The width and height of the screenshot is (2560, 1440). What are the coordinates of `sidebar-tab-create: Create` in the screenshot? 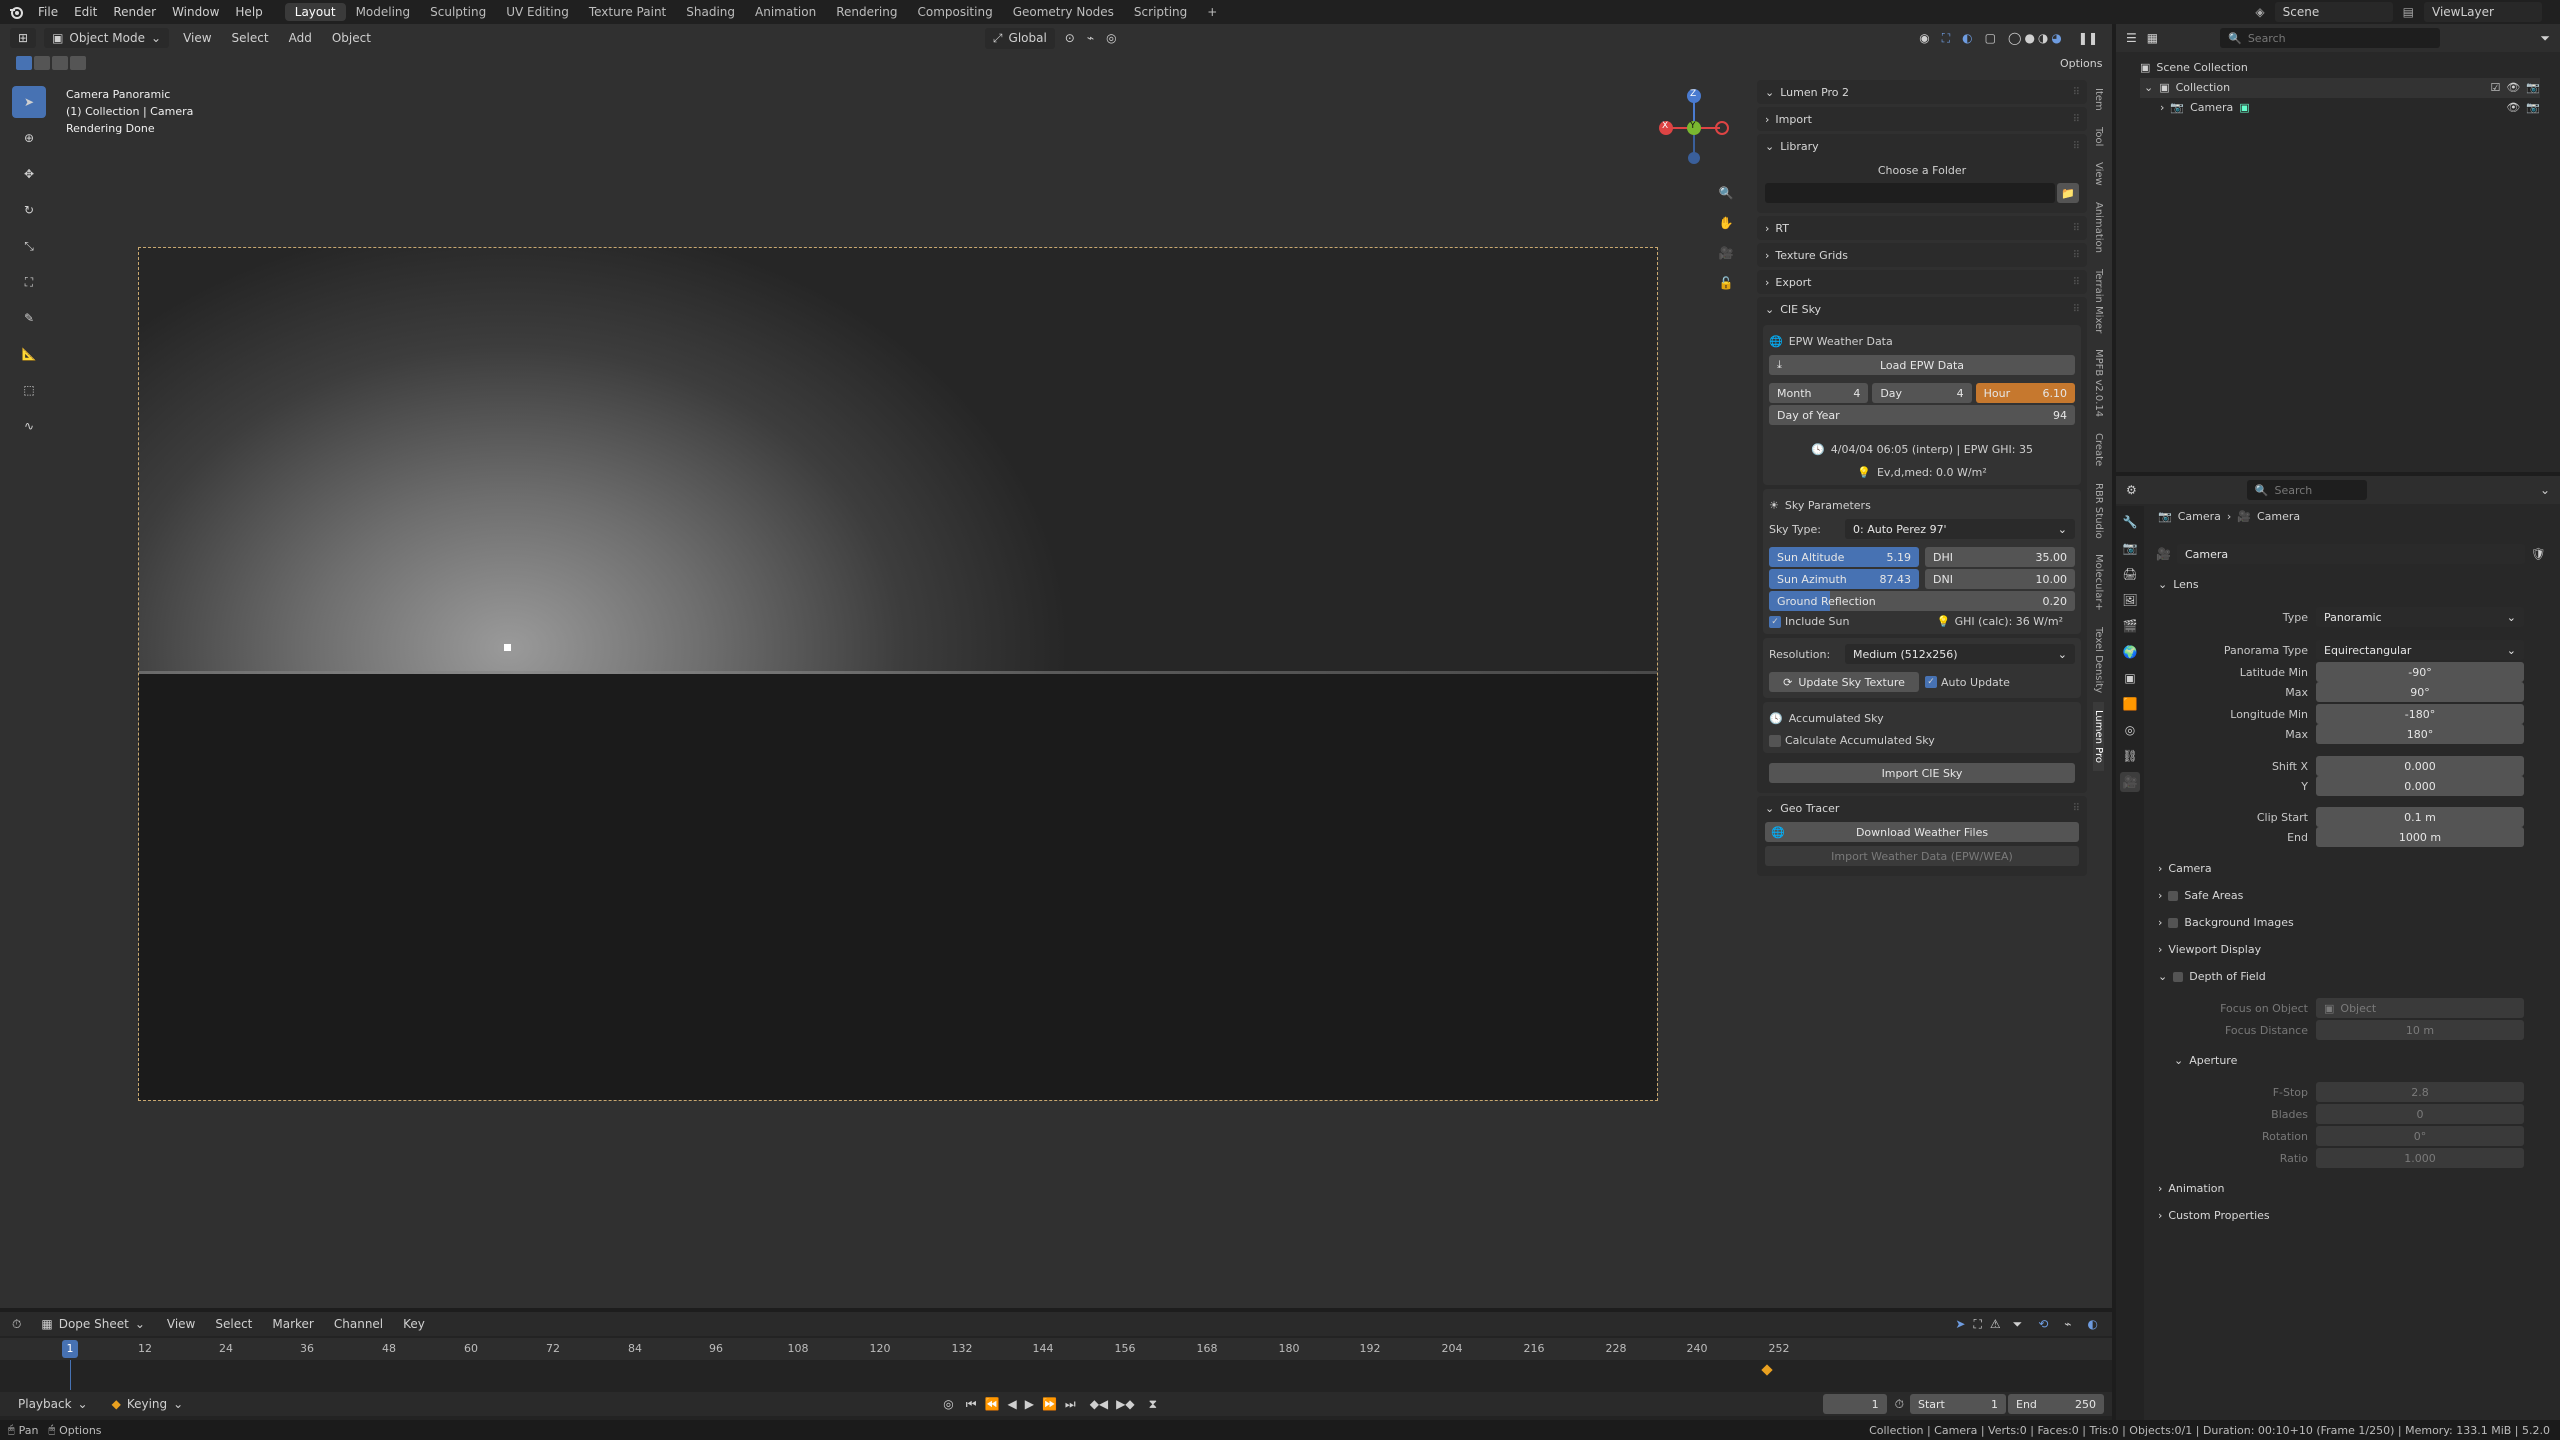 It's located at (2098, 449).